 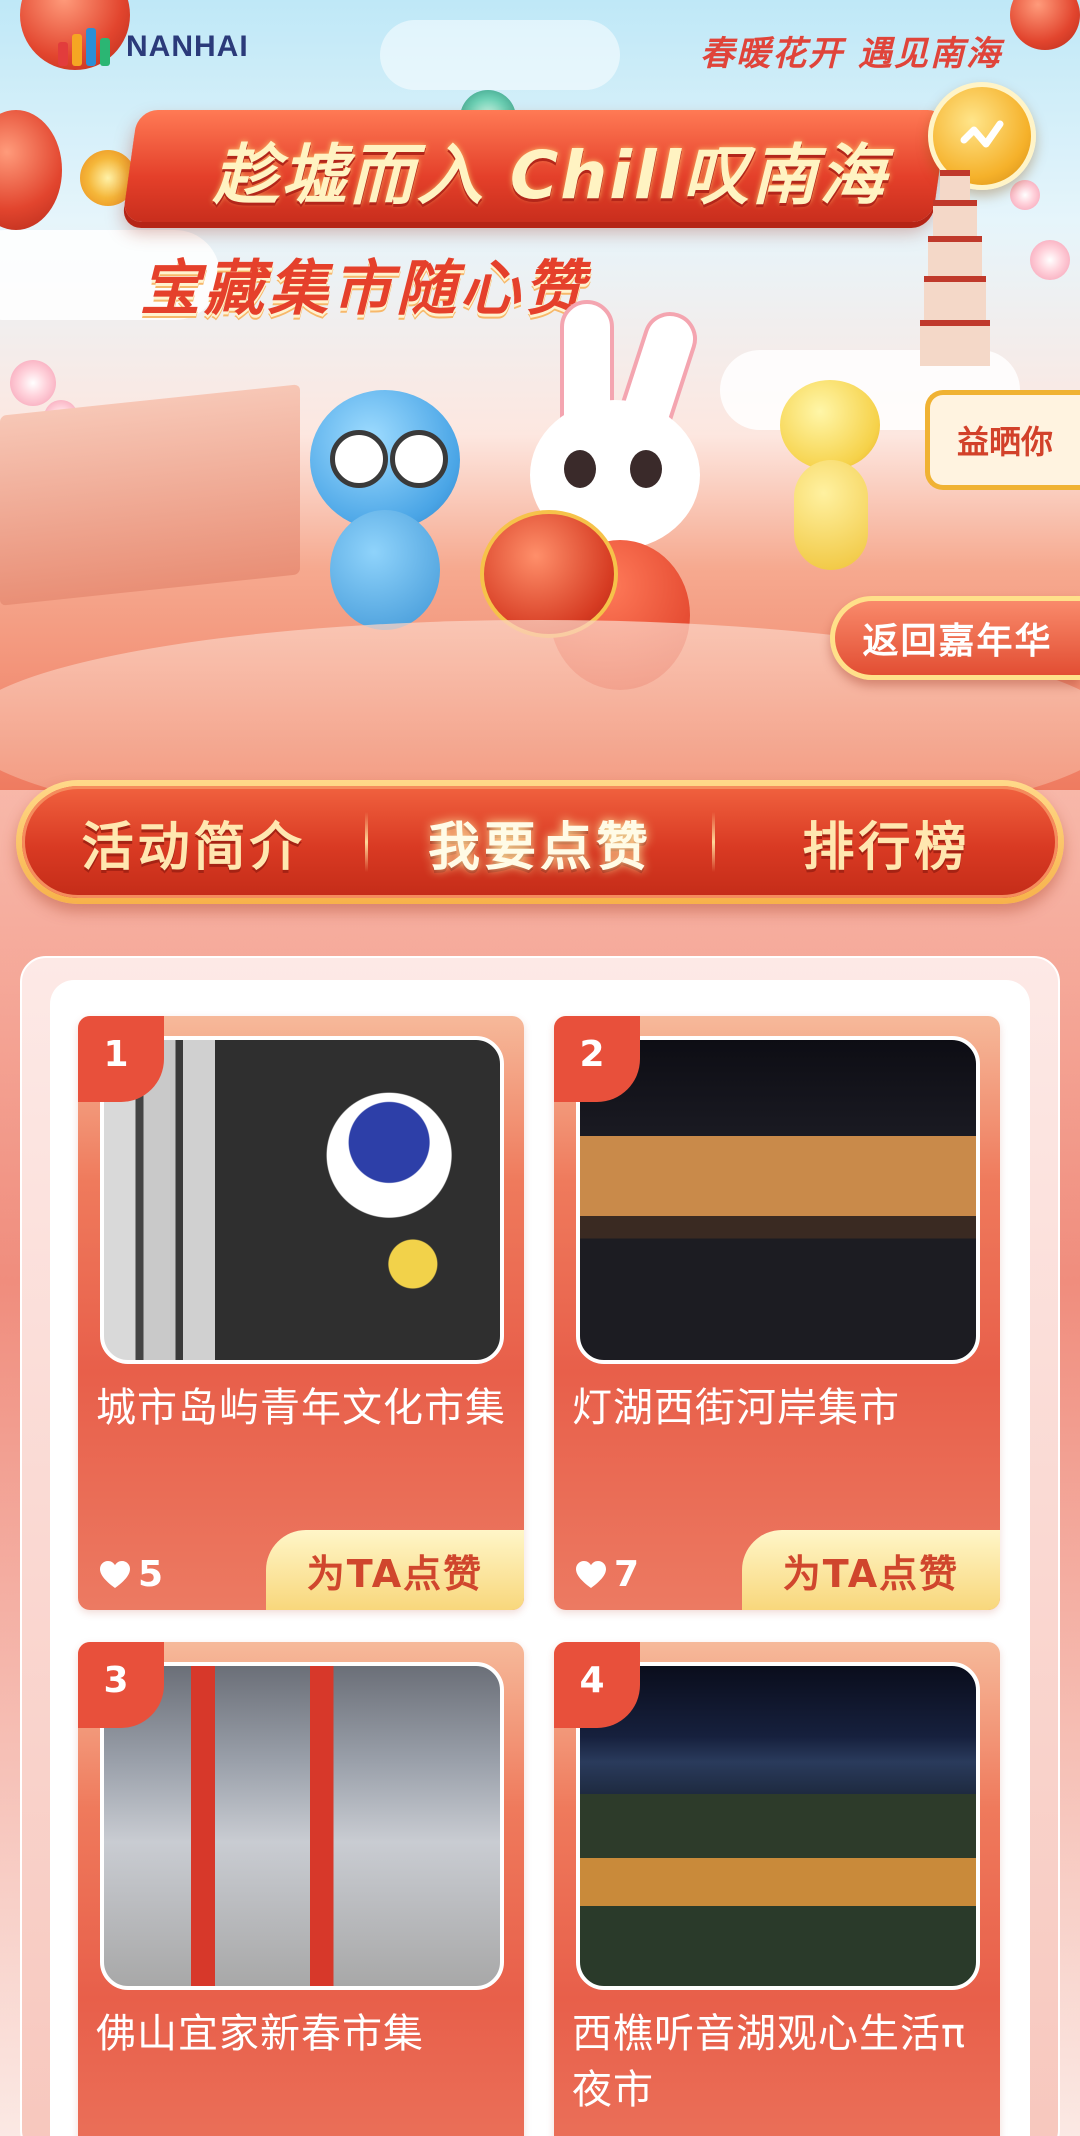 I want to click on market-card: 2 灯湖西街河岸集市 7 为TA点赞, so click(x=777, y=1313).